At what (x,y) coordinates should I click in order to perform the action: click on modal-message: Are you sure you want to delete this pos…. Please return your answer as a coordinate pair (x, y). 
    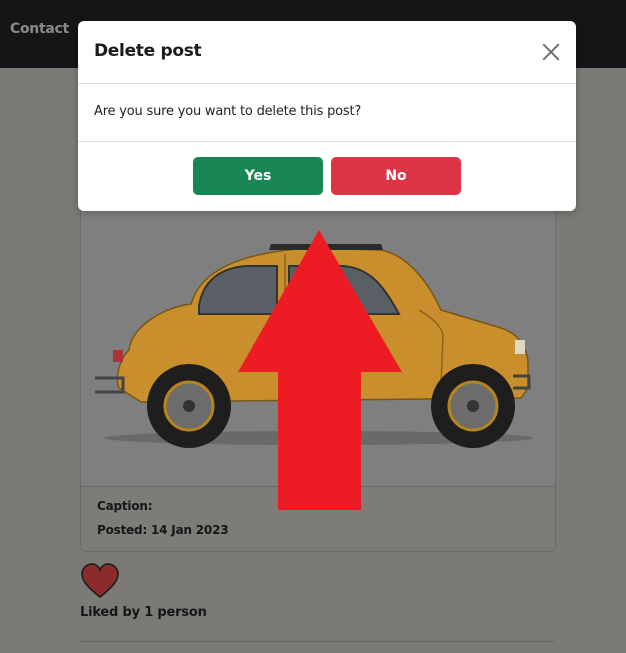
    Looking at the image, I should click on (228, 111).